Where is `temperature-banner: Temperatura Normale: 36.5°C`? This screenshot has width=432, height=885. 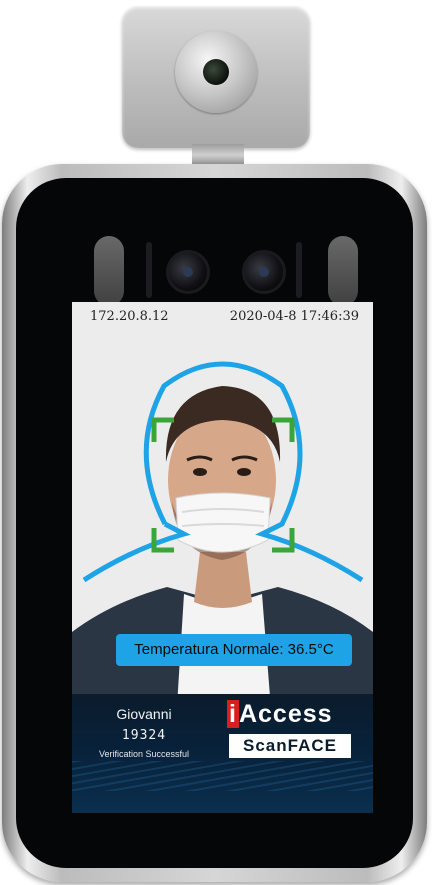
temperature-banner: Temperatura Normale: 36.5°C is located at coordinates (234, 650).